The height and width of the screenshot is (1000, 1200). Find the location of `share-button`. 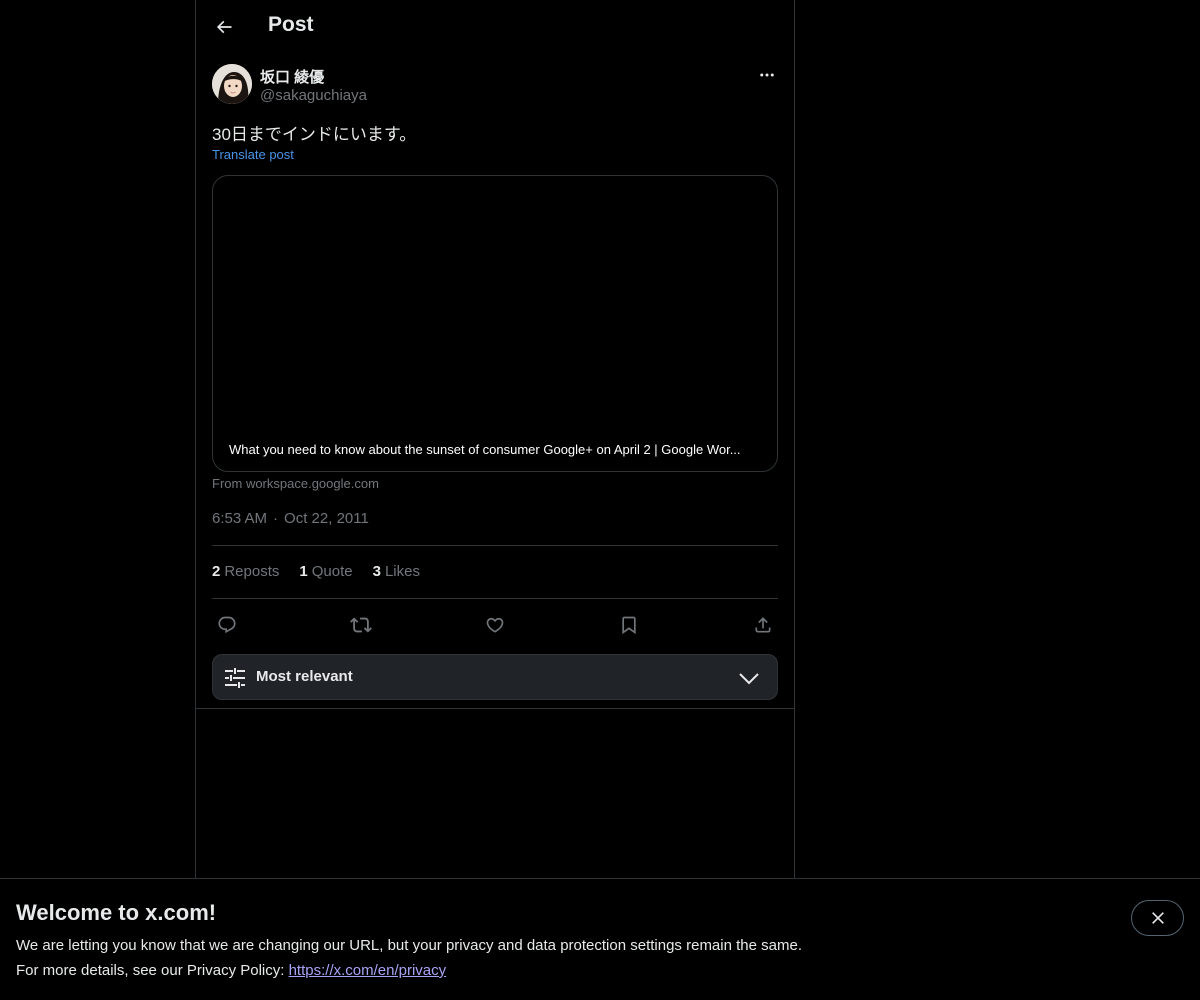

share-button is located at coordinates (763, 625).